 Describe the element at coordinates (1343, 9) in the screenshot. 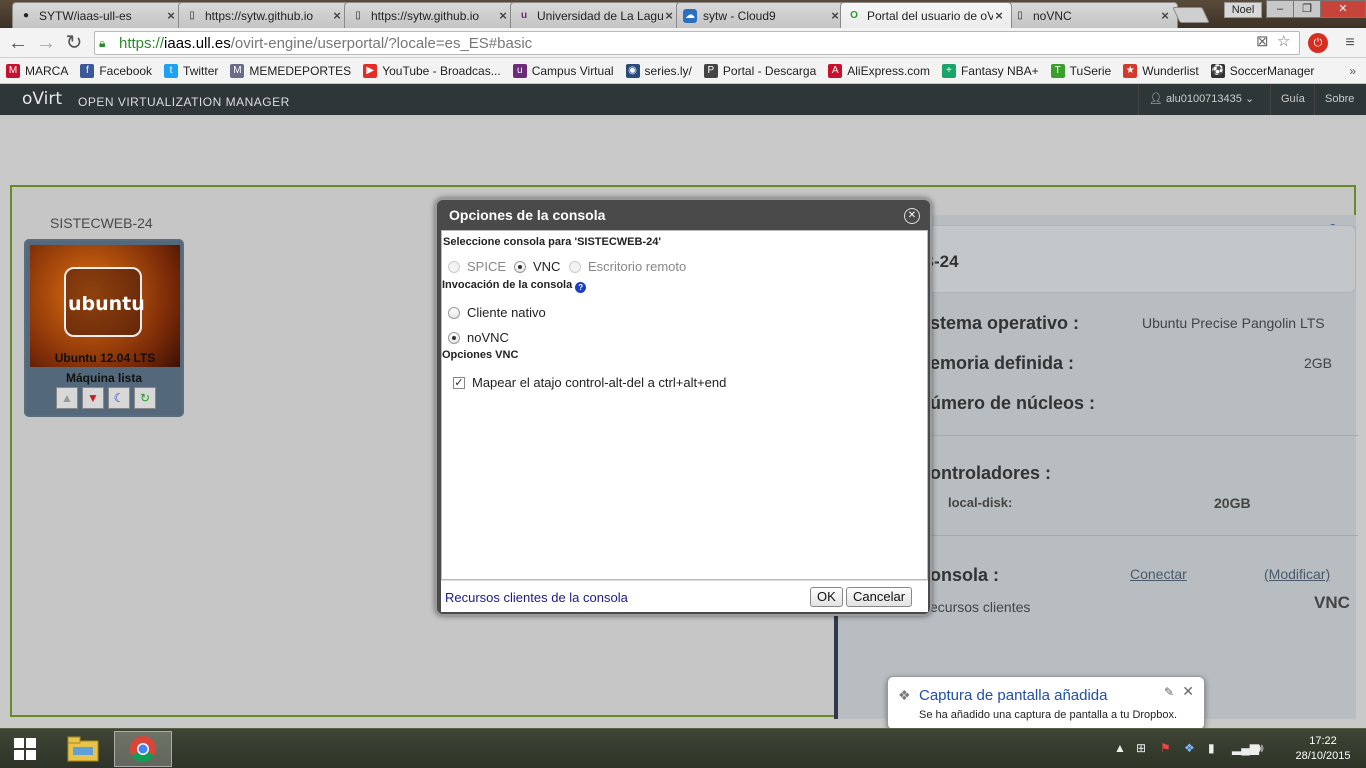

I see `close-window-icon: ✕` at that location.